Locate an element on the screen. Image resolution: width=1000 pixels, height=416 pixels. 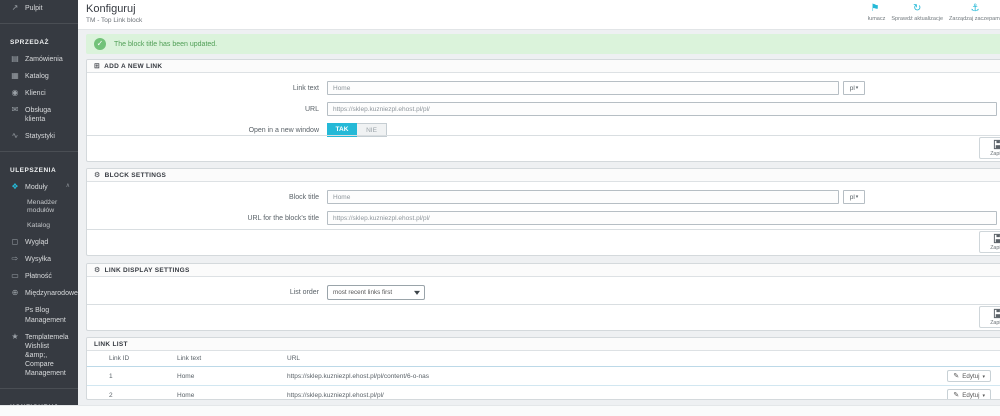
sidebar-item-wysylka: ⇨ Wysyłka is located at coordinates (39, 259).